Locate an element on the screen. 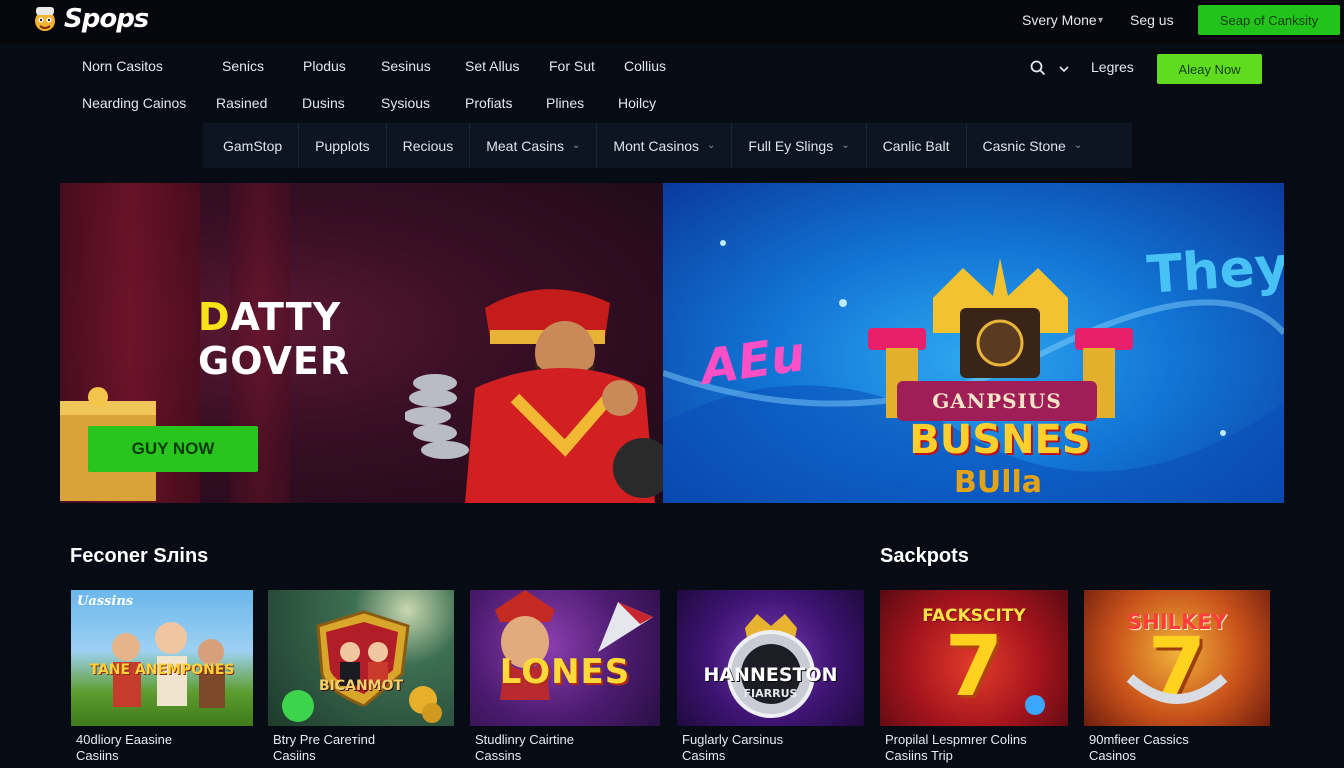  card-corner-text: Uassins is located at coordinates (105, 601).